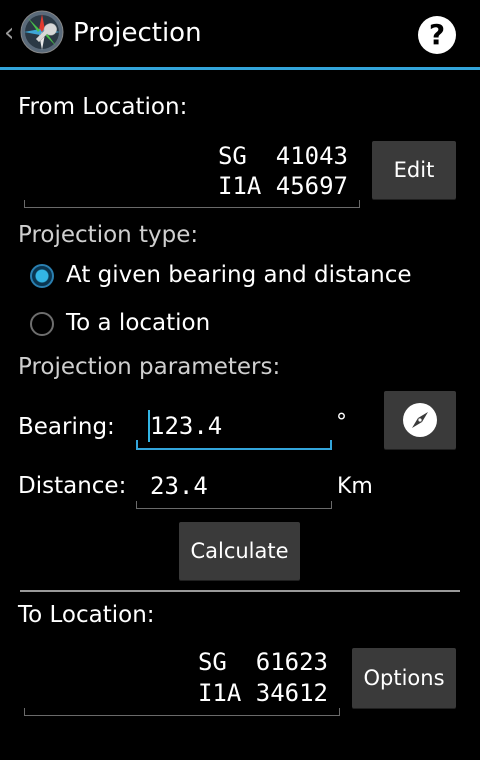 The height and width of the screenshot is (760, 480). Describe the element at coordinates (138, 323) in the screenshot. I see `radio-to-location-label: To a location` at that location.